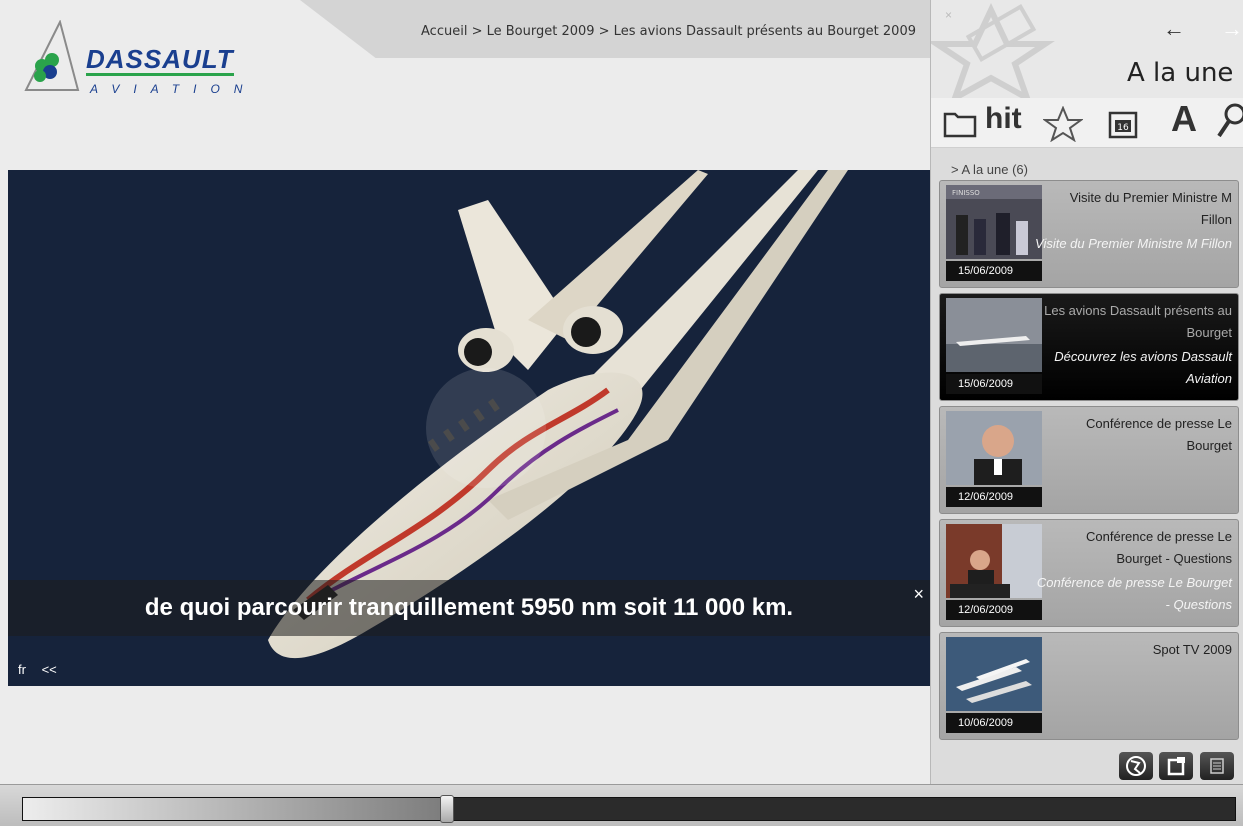  What do you see at coordinates (989, 169) in the screenshot?
I see `section-label: > A la une (6)` at bounding box center [989, 169].